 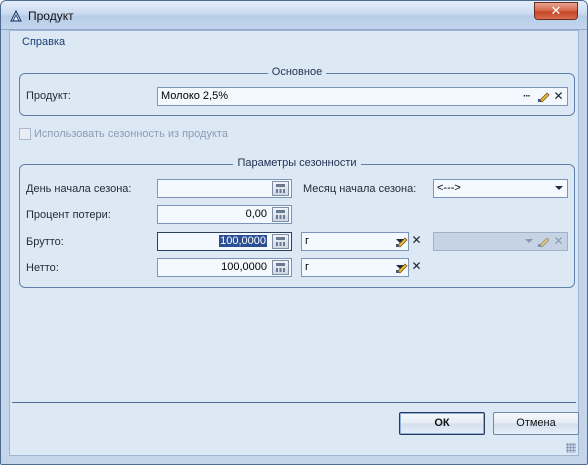 I want to click on net-label: Нетто:, so click(x=42, y=268).